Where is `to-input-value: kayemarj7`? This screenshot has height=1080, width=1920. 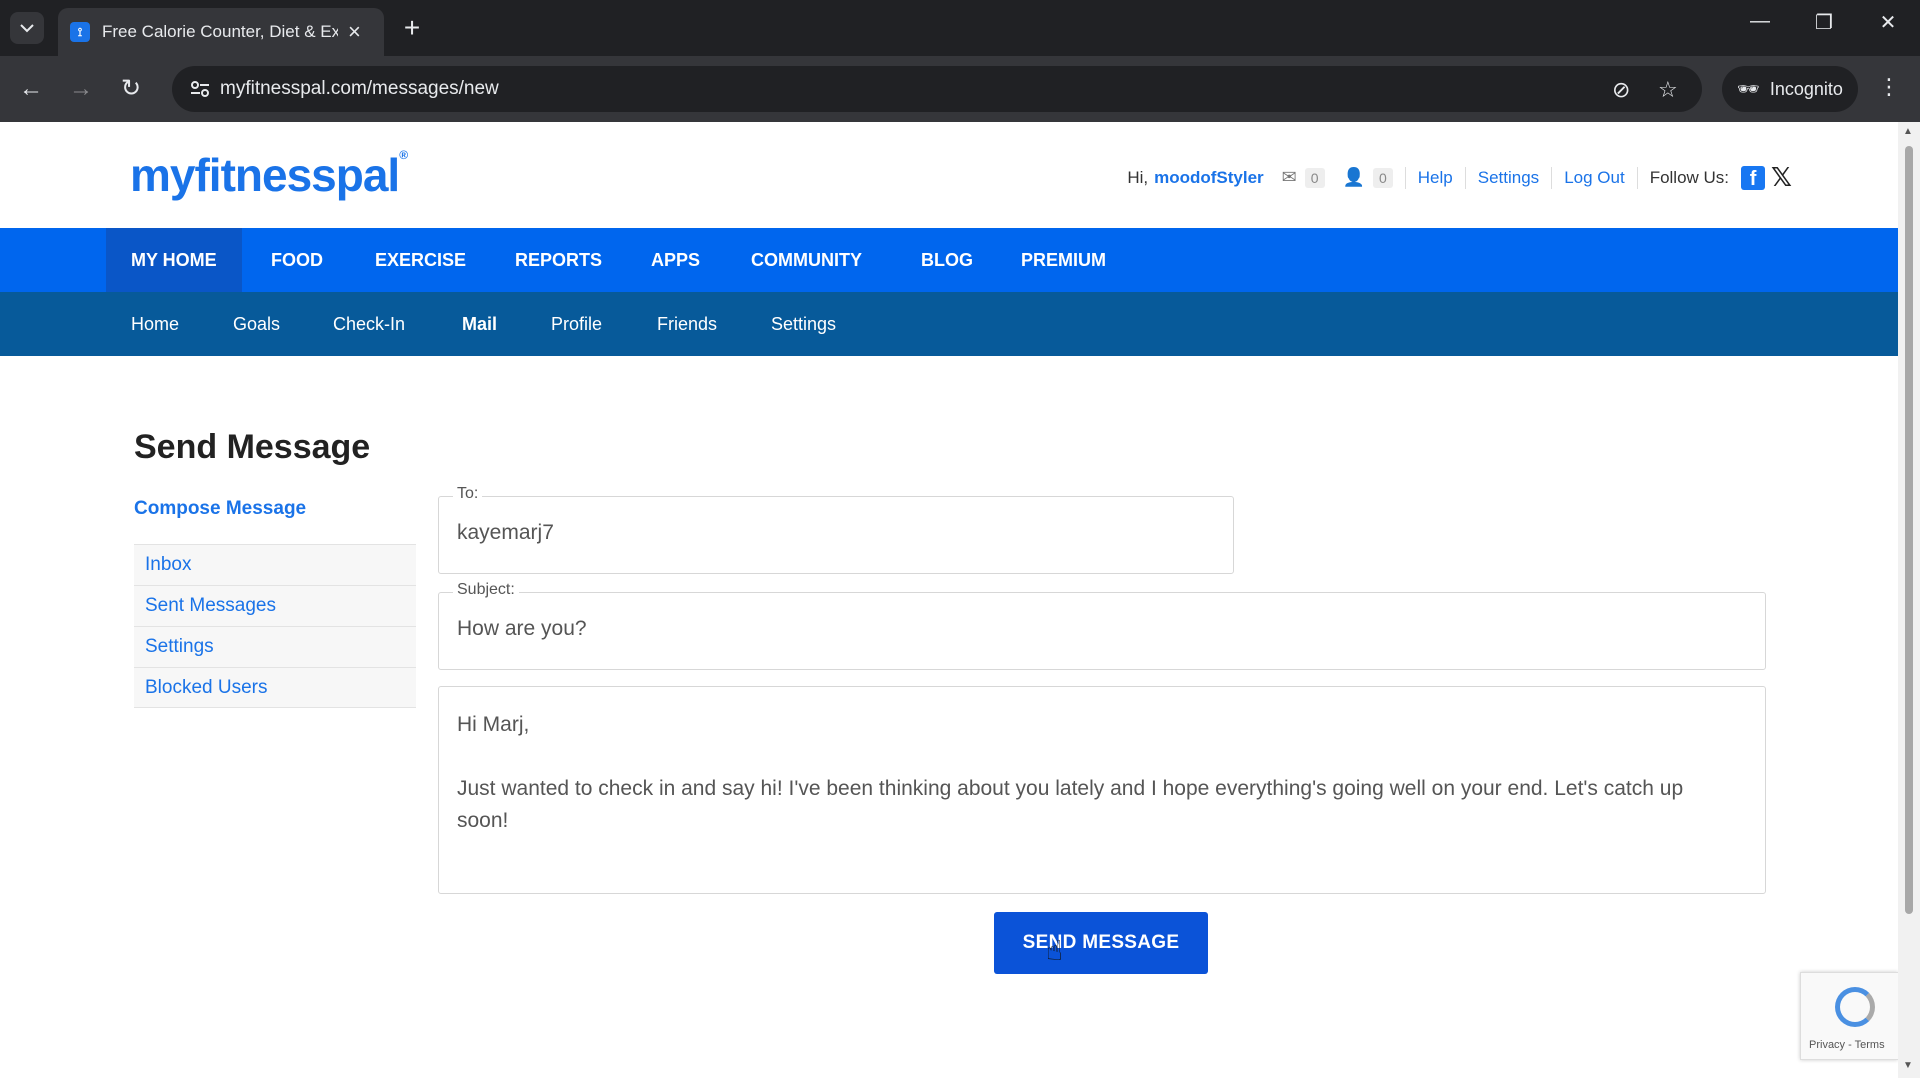 to-input-value: kayemarj7 is located at coordinates (505, 532).